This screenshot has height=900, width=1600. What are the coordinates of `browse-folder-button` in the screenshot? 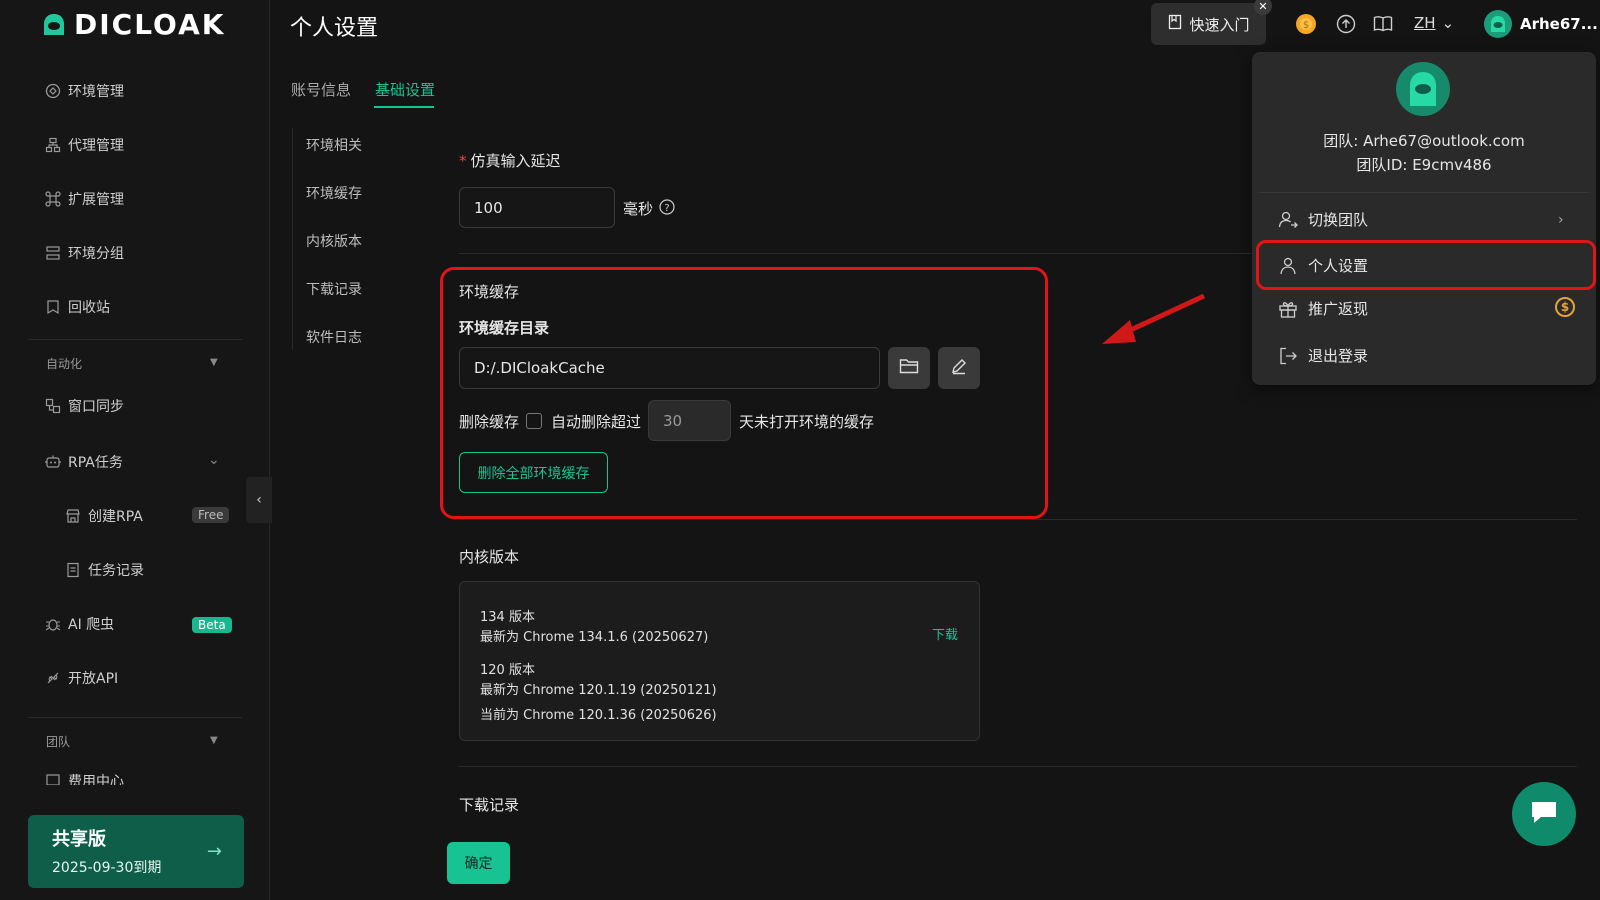 It's located at (909, 368).